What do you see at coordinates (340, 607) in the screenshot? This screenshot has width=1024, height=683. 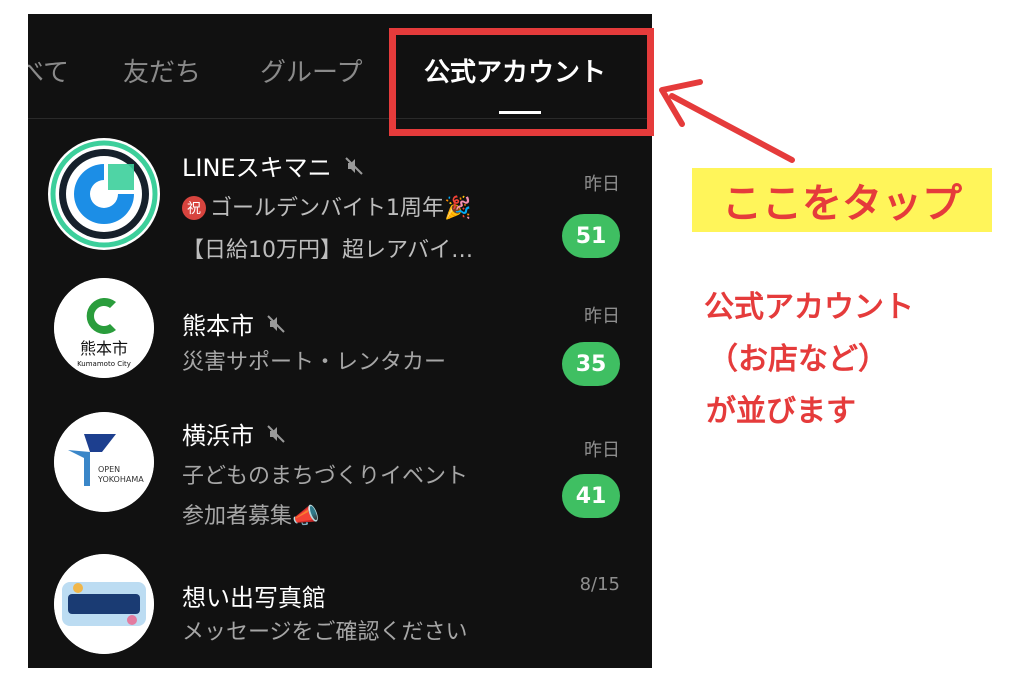 I see `chat-row-omoide: 想い出写真館 メッセージをご確認ください 8/15` at bounding box center [340, 607].